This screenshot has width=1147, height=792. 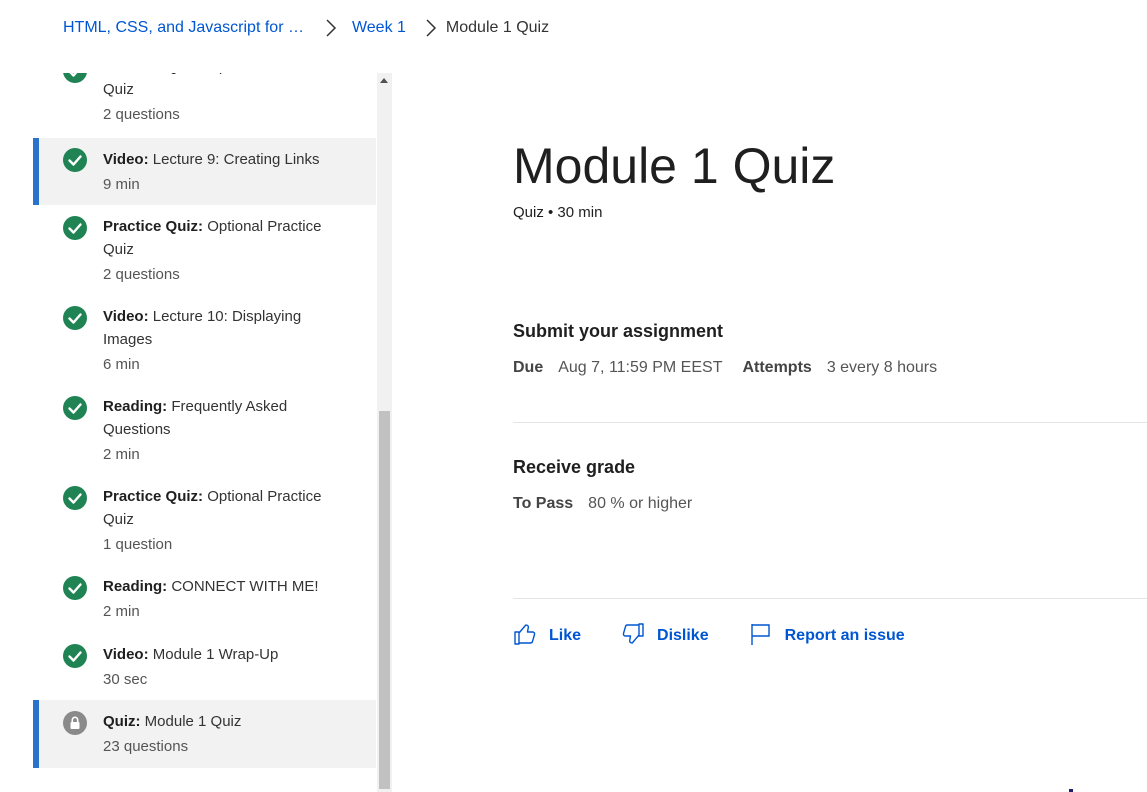 What do you see at coordinates (882, 367) in the screenshot?
I see `attempts-value: 3 every 8 hours` at bounding box center [882, 367].